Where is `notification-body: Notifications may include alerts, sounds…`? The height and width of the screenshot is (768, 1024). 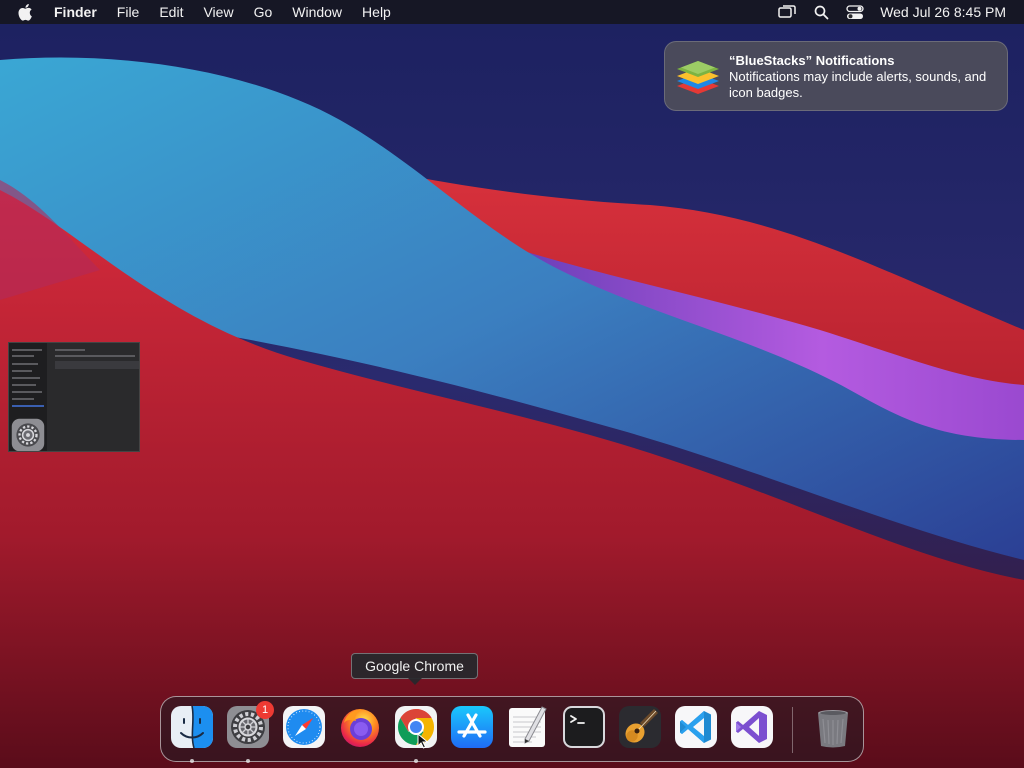 notification-body: Notifications may include alerts, sounds… is located at coordinates (858, 84).